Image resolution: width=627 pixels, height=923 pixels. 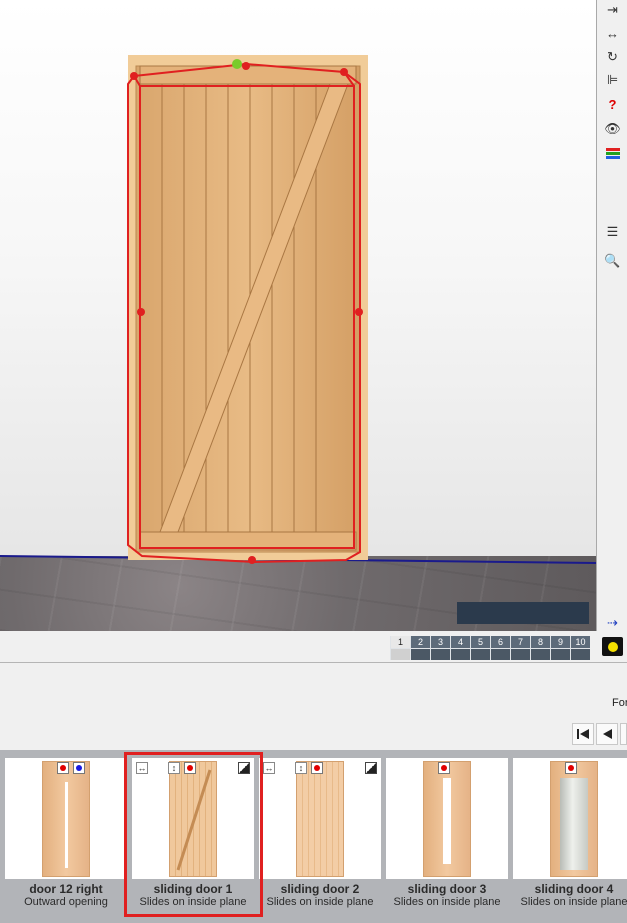 I want to click on handle-top-right, so click(x=344, y=72).